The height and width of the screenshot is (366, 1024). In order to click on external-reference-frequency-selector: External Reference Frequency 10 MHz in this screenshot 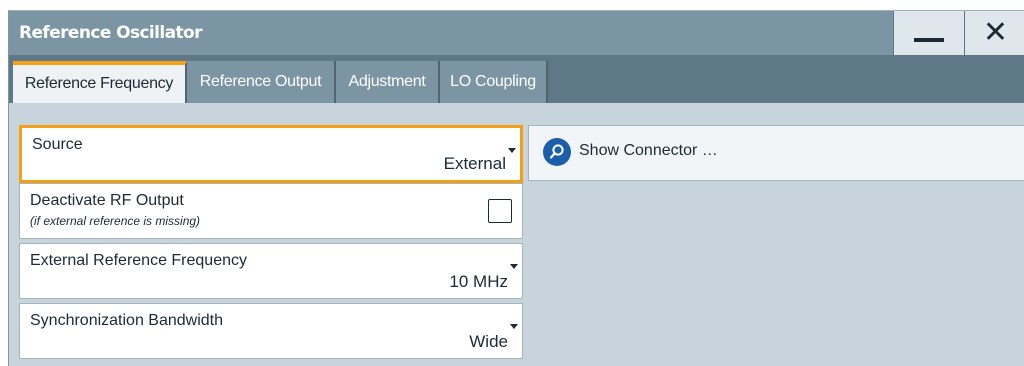, I will do `click(271, 271)`.